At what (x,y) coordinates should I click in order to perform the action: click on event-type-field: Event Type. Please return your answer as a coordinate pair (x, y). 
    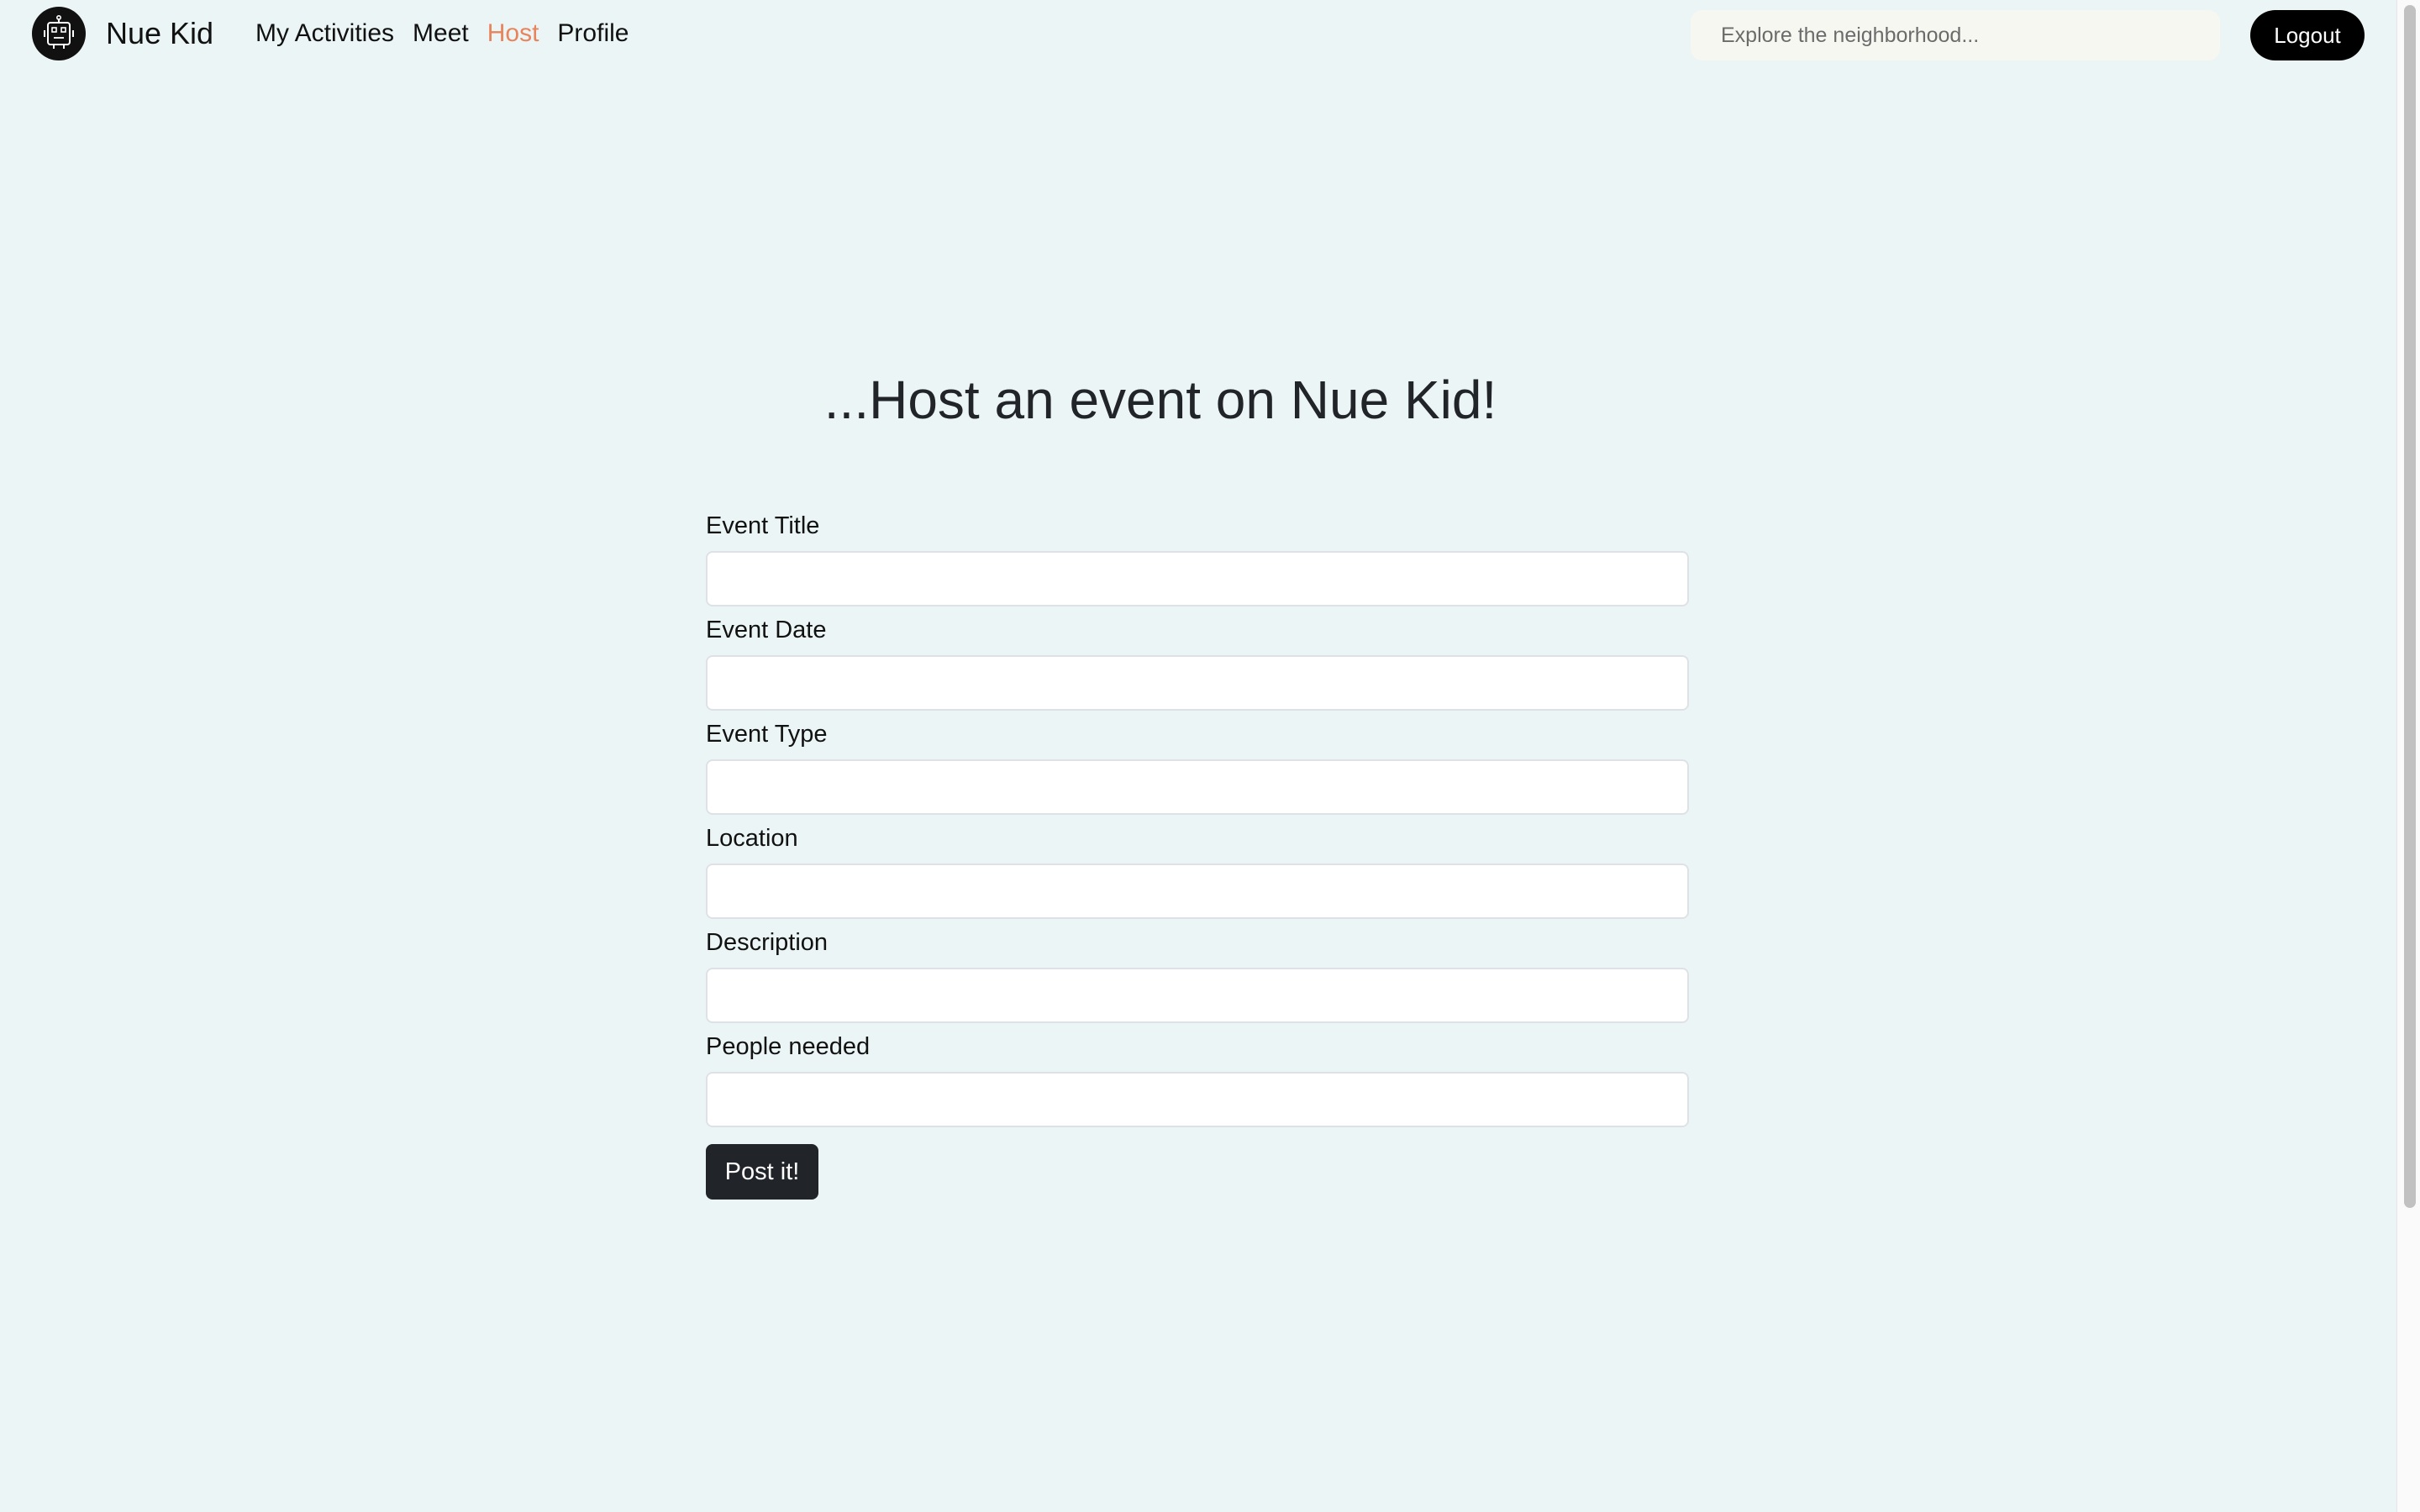
    Looking at the image, I should click on (1197, 765).